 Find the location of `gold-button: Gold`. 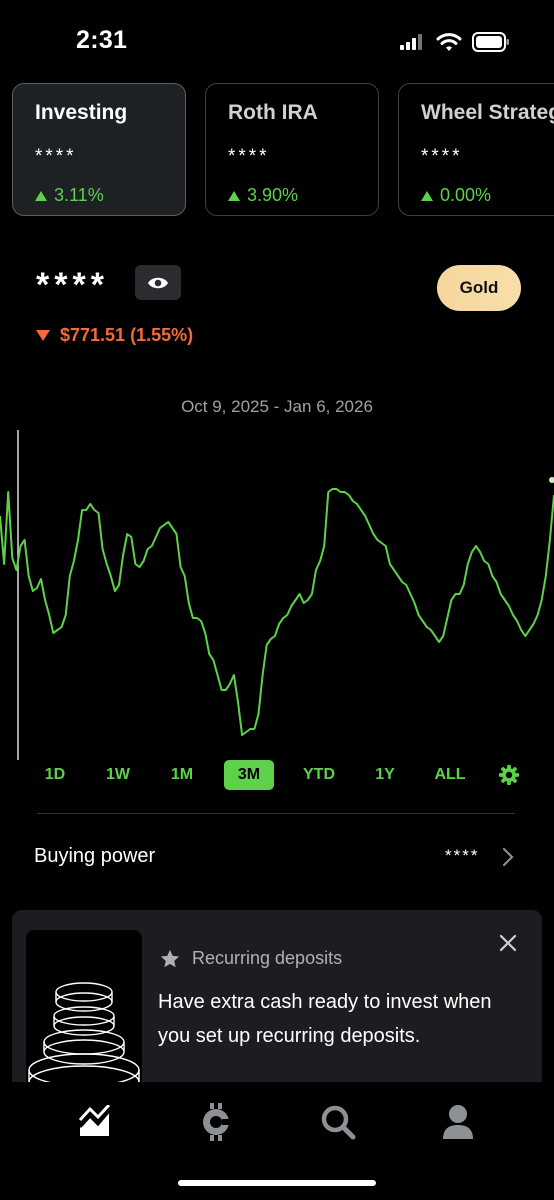

gold-button: Gold is located at coordinates (479, 288).